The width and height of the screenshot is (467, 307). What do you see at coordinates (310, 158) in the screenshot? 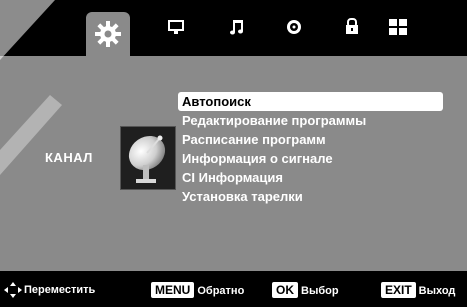
I see `menu-item-signal-info: Информация о сигнале` at bounding box center [310, 158].